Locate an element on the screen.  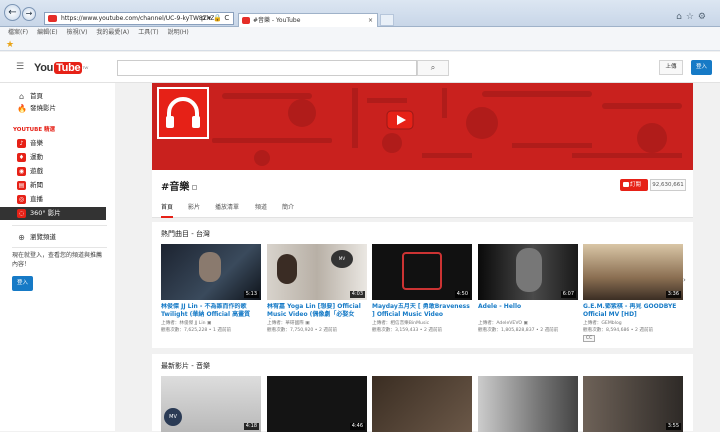
video-uploader: 上傳者：林俊傑 JJ Lin ▣ is located at coordinates (211, 323).